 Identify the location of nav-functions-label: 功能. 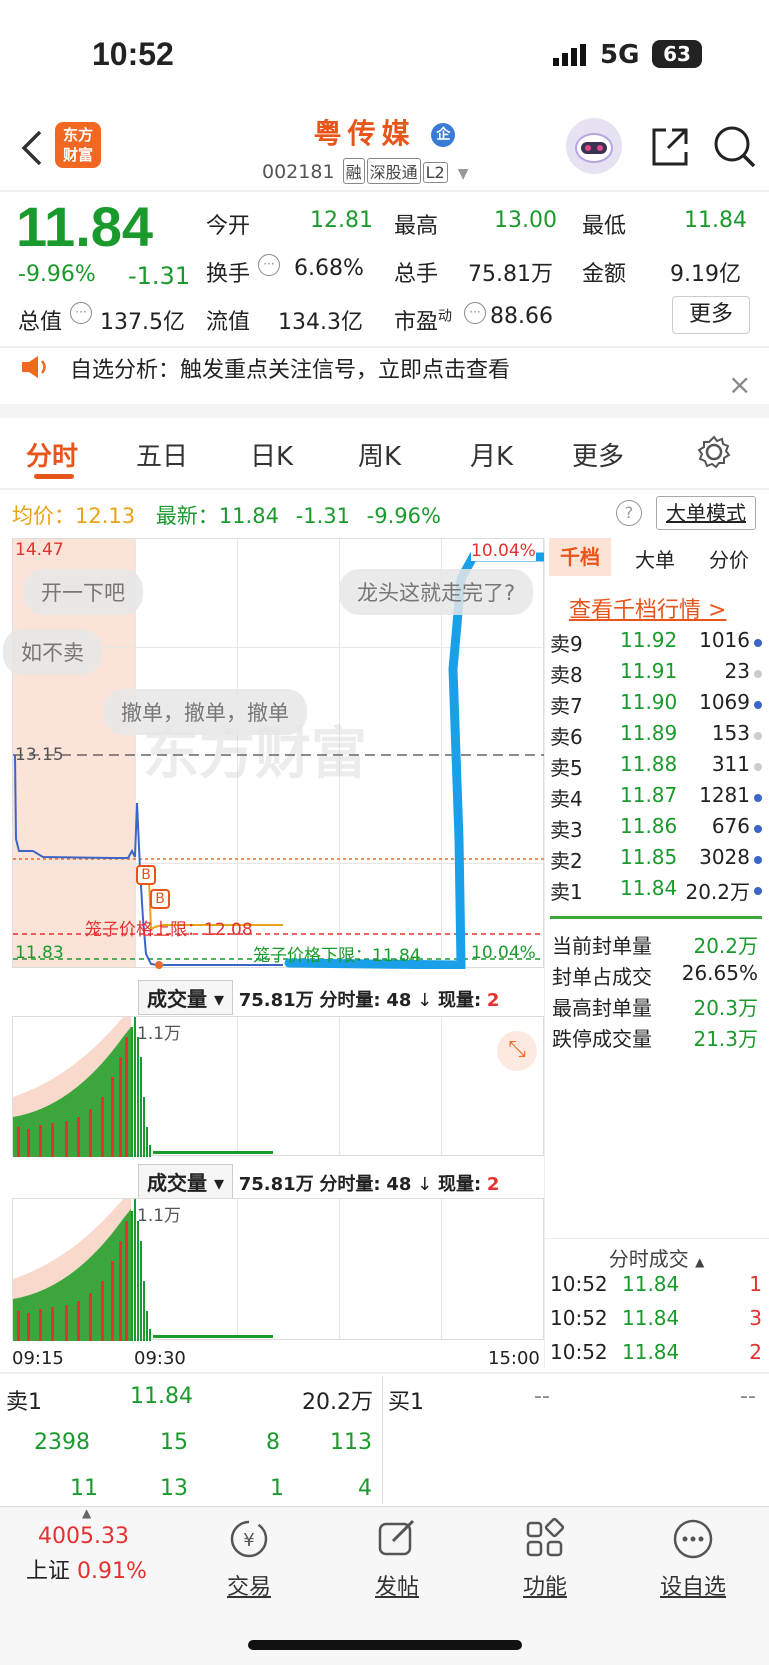
(544, 1587).